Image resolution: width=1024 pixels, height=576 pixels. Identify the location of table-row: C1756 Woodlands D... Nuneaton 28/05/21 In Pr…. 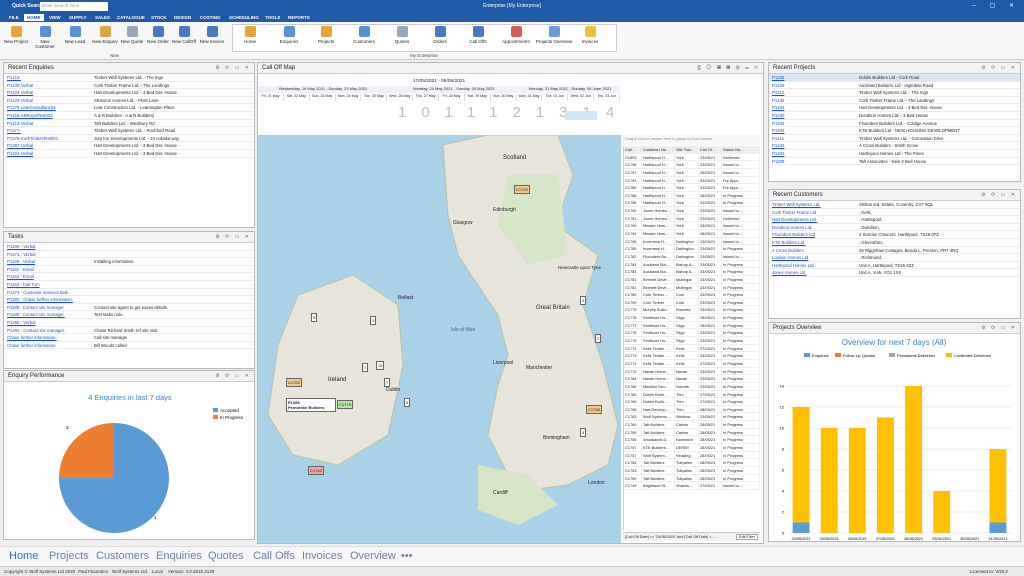
(692, 440).